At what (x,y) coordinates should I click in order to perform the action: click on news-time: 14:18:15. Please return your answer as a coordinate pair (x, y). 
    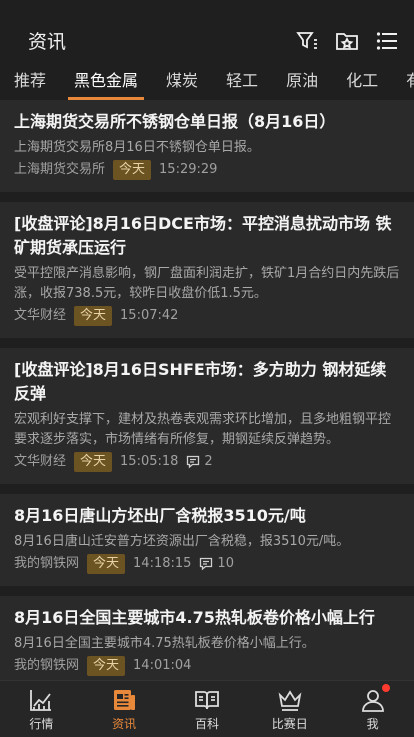
    Looking at the image, I should click on (162, 563).